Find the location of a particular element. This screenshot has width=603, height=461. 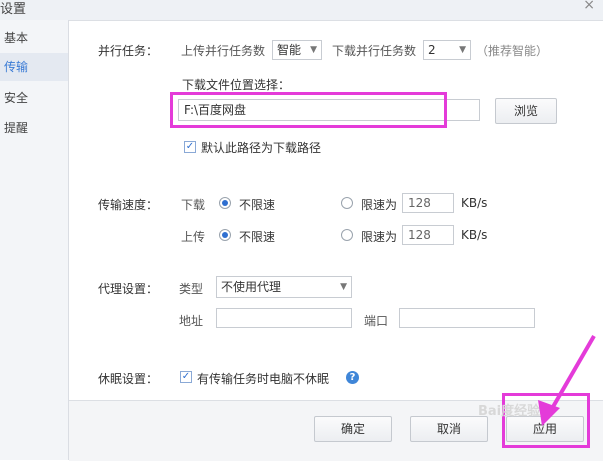

parallel-section-label: 并行任务： is located at coordinates (128, 51).